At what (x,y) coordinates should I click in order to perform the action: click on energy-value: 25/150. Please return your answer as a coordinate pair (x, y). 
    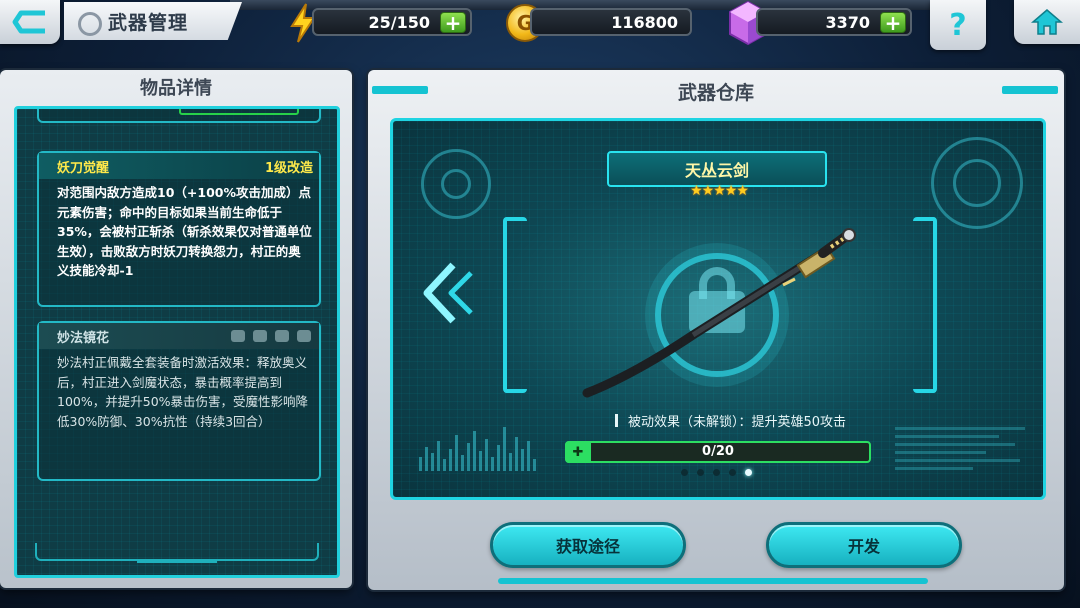
    Looking at the image, I should click on (399, 22).